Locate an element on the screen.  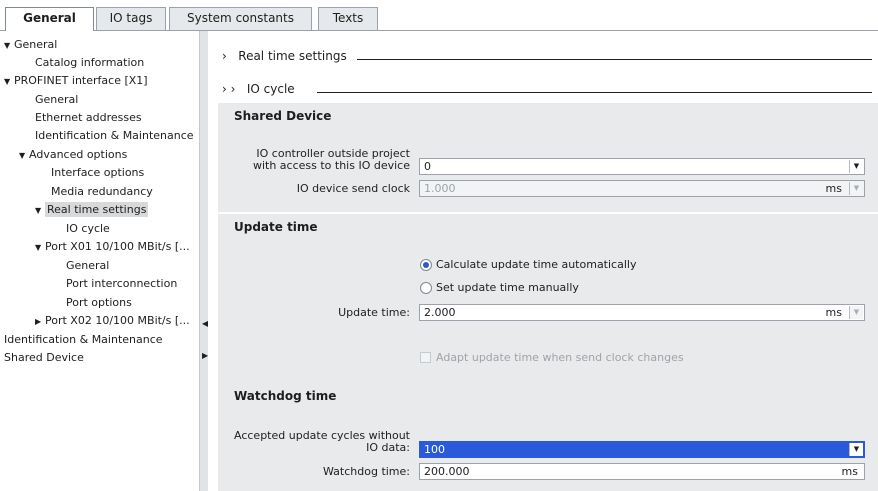
tab-system-constants: System constants is located at coordinates (240, 18).